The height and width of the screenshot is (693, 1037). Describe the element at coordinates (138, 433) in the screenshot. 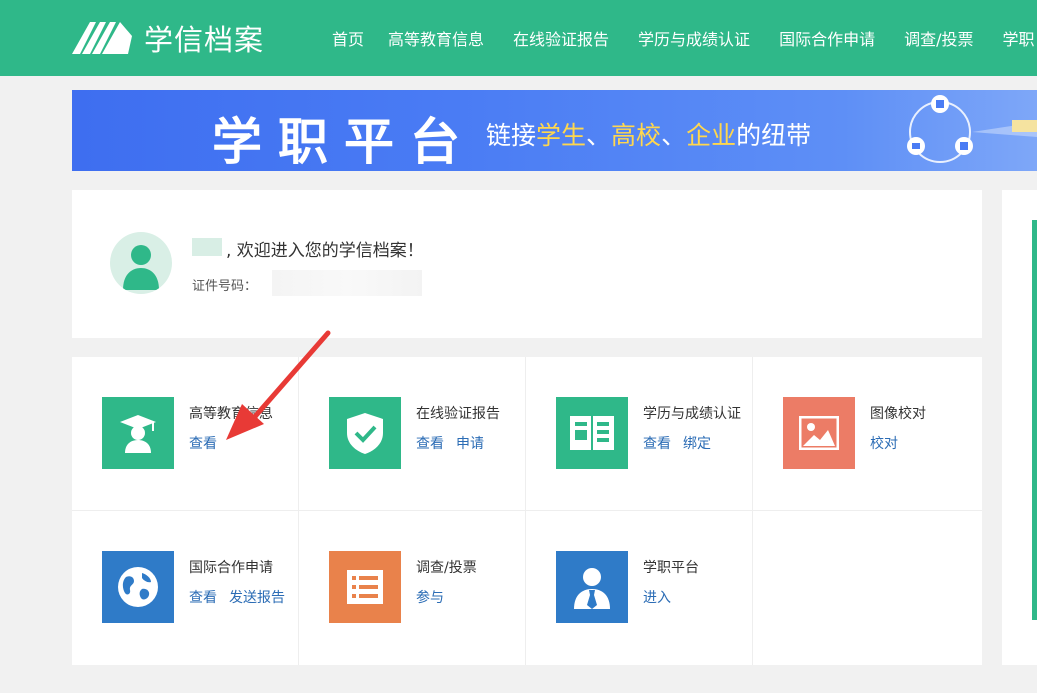

I see `graduate-icon` at that location.